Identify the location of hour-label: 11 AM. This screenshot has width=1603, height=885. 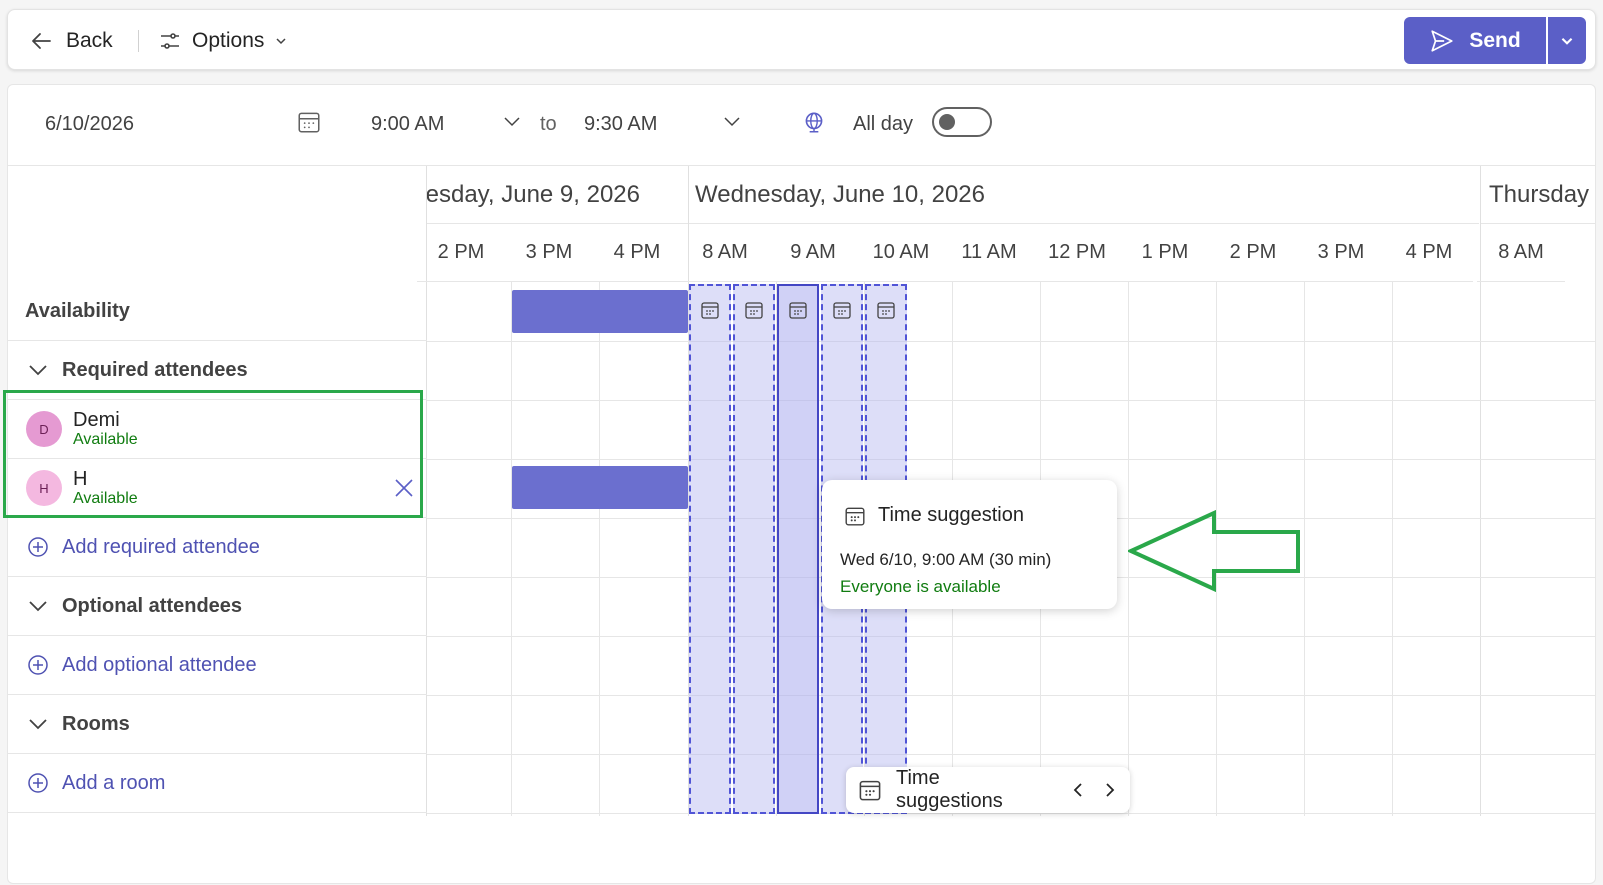
(989, 253).